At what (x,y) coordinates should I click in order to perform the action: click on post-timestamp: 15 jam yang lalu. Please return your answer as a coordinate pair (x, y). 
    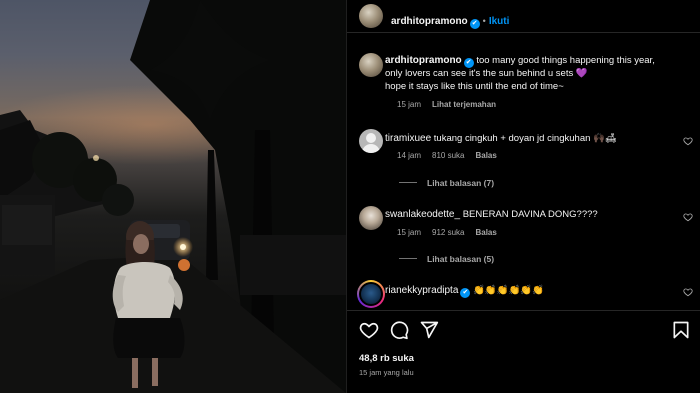
    Looking at the image, I should click on (386, 372).